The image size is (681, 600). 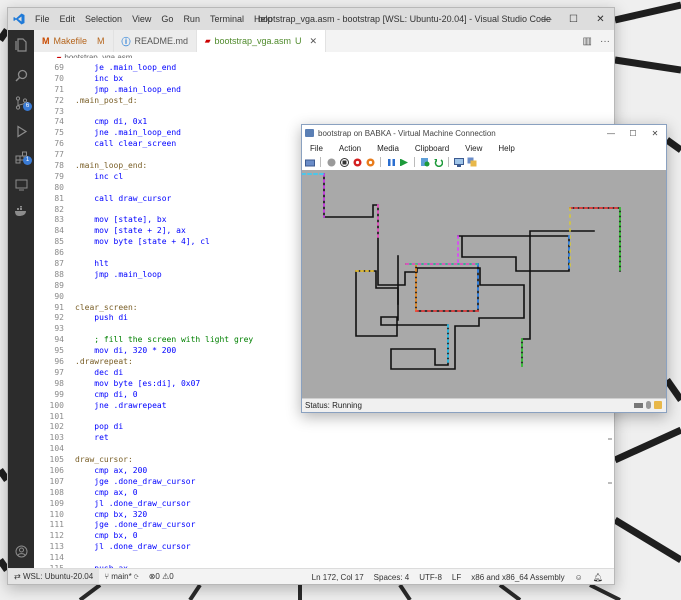 What do you see at coordinates (101, 41) in the screenshot?
I see `tab-git-status: M` at bounding box center [101, 41].